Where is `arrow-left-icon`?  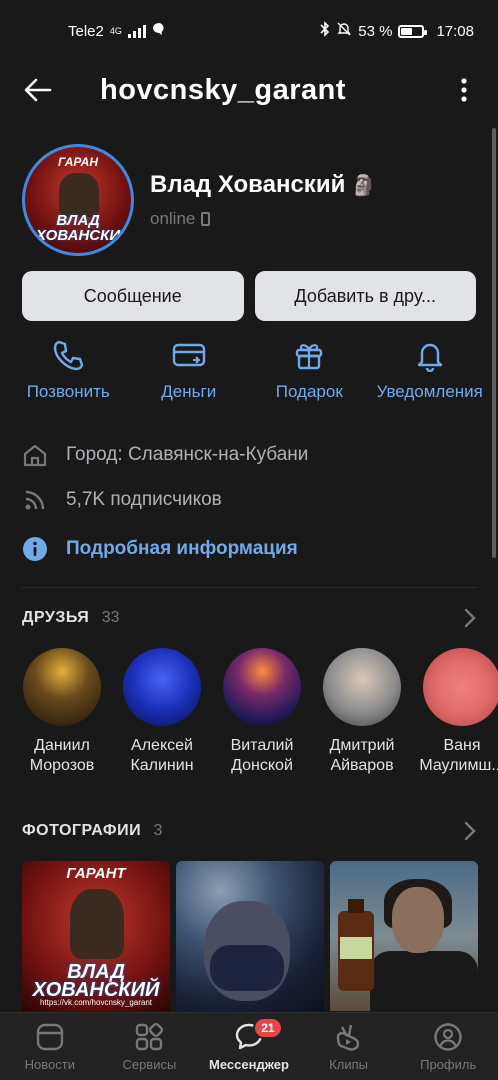
arrow-left-icon is located at coordinates (38, 90).